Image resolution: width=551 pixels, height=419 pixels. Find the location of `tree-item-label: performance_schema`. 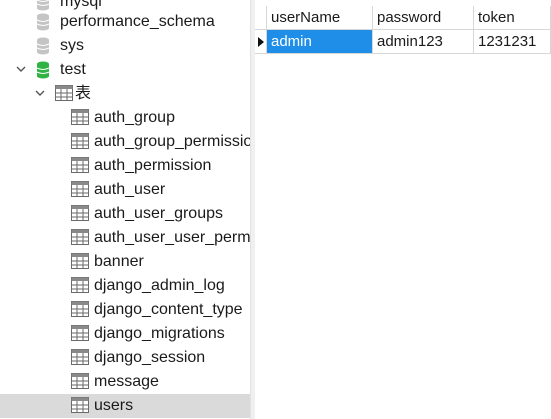

tree-item-label: performance_schema is located at coordinates (137, 21).